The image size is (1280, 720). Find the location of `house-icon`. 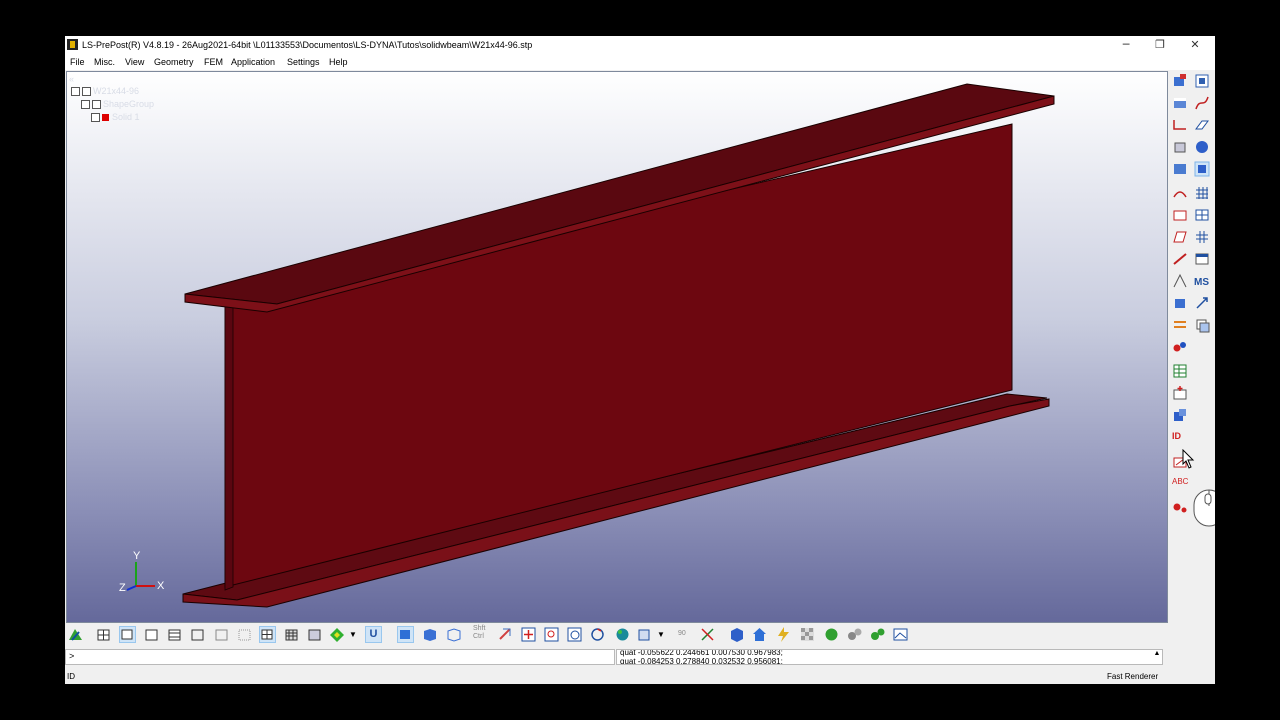

house-icon is located at coordinates (759, 634).